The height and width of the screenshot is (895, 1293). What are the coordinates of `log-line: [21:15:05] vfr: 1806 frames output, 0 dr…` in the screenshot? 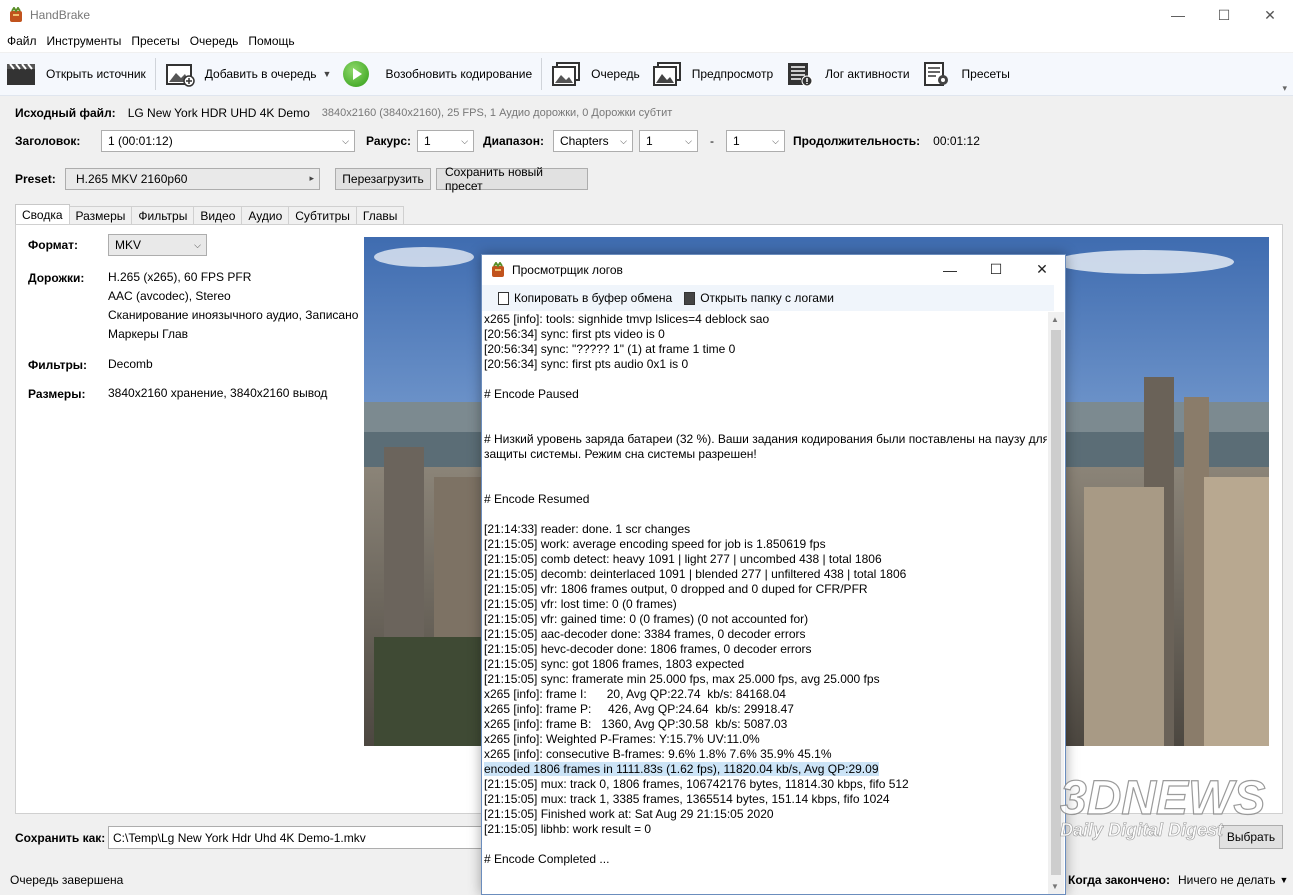 It's located at (676, 589).